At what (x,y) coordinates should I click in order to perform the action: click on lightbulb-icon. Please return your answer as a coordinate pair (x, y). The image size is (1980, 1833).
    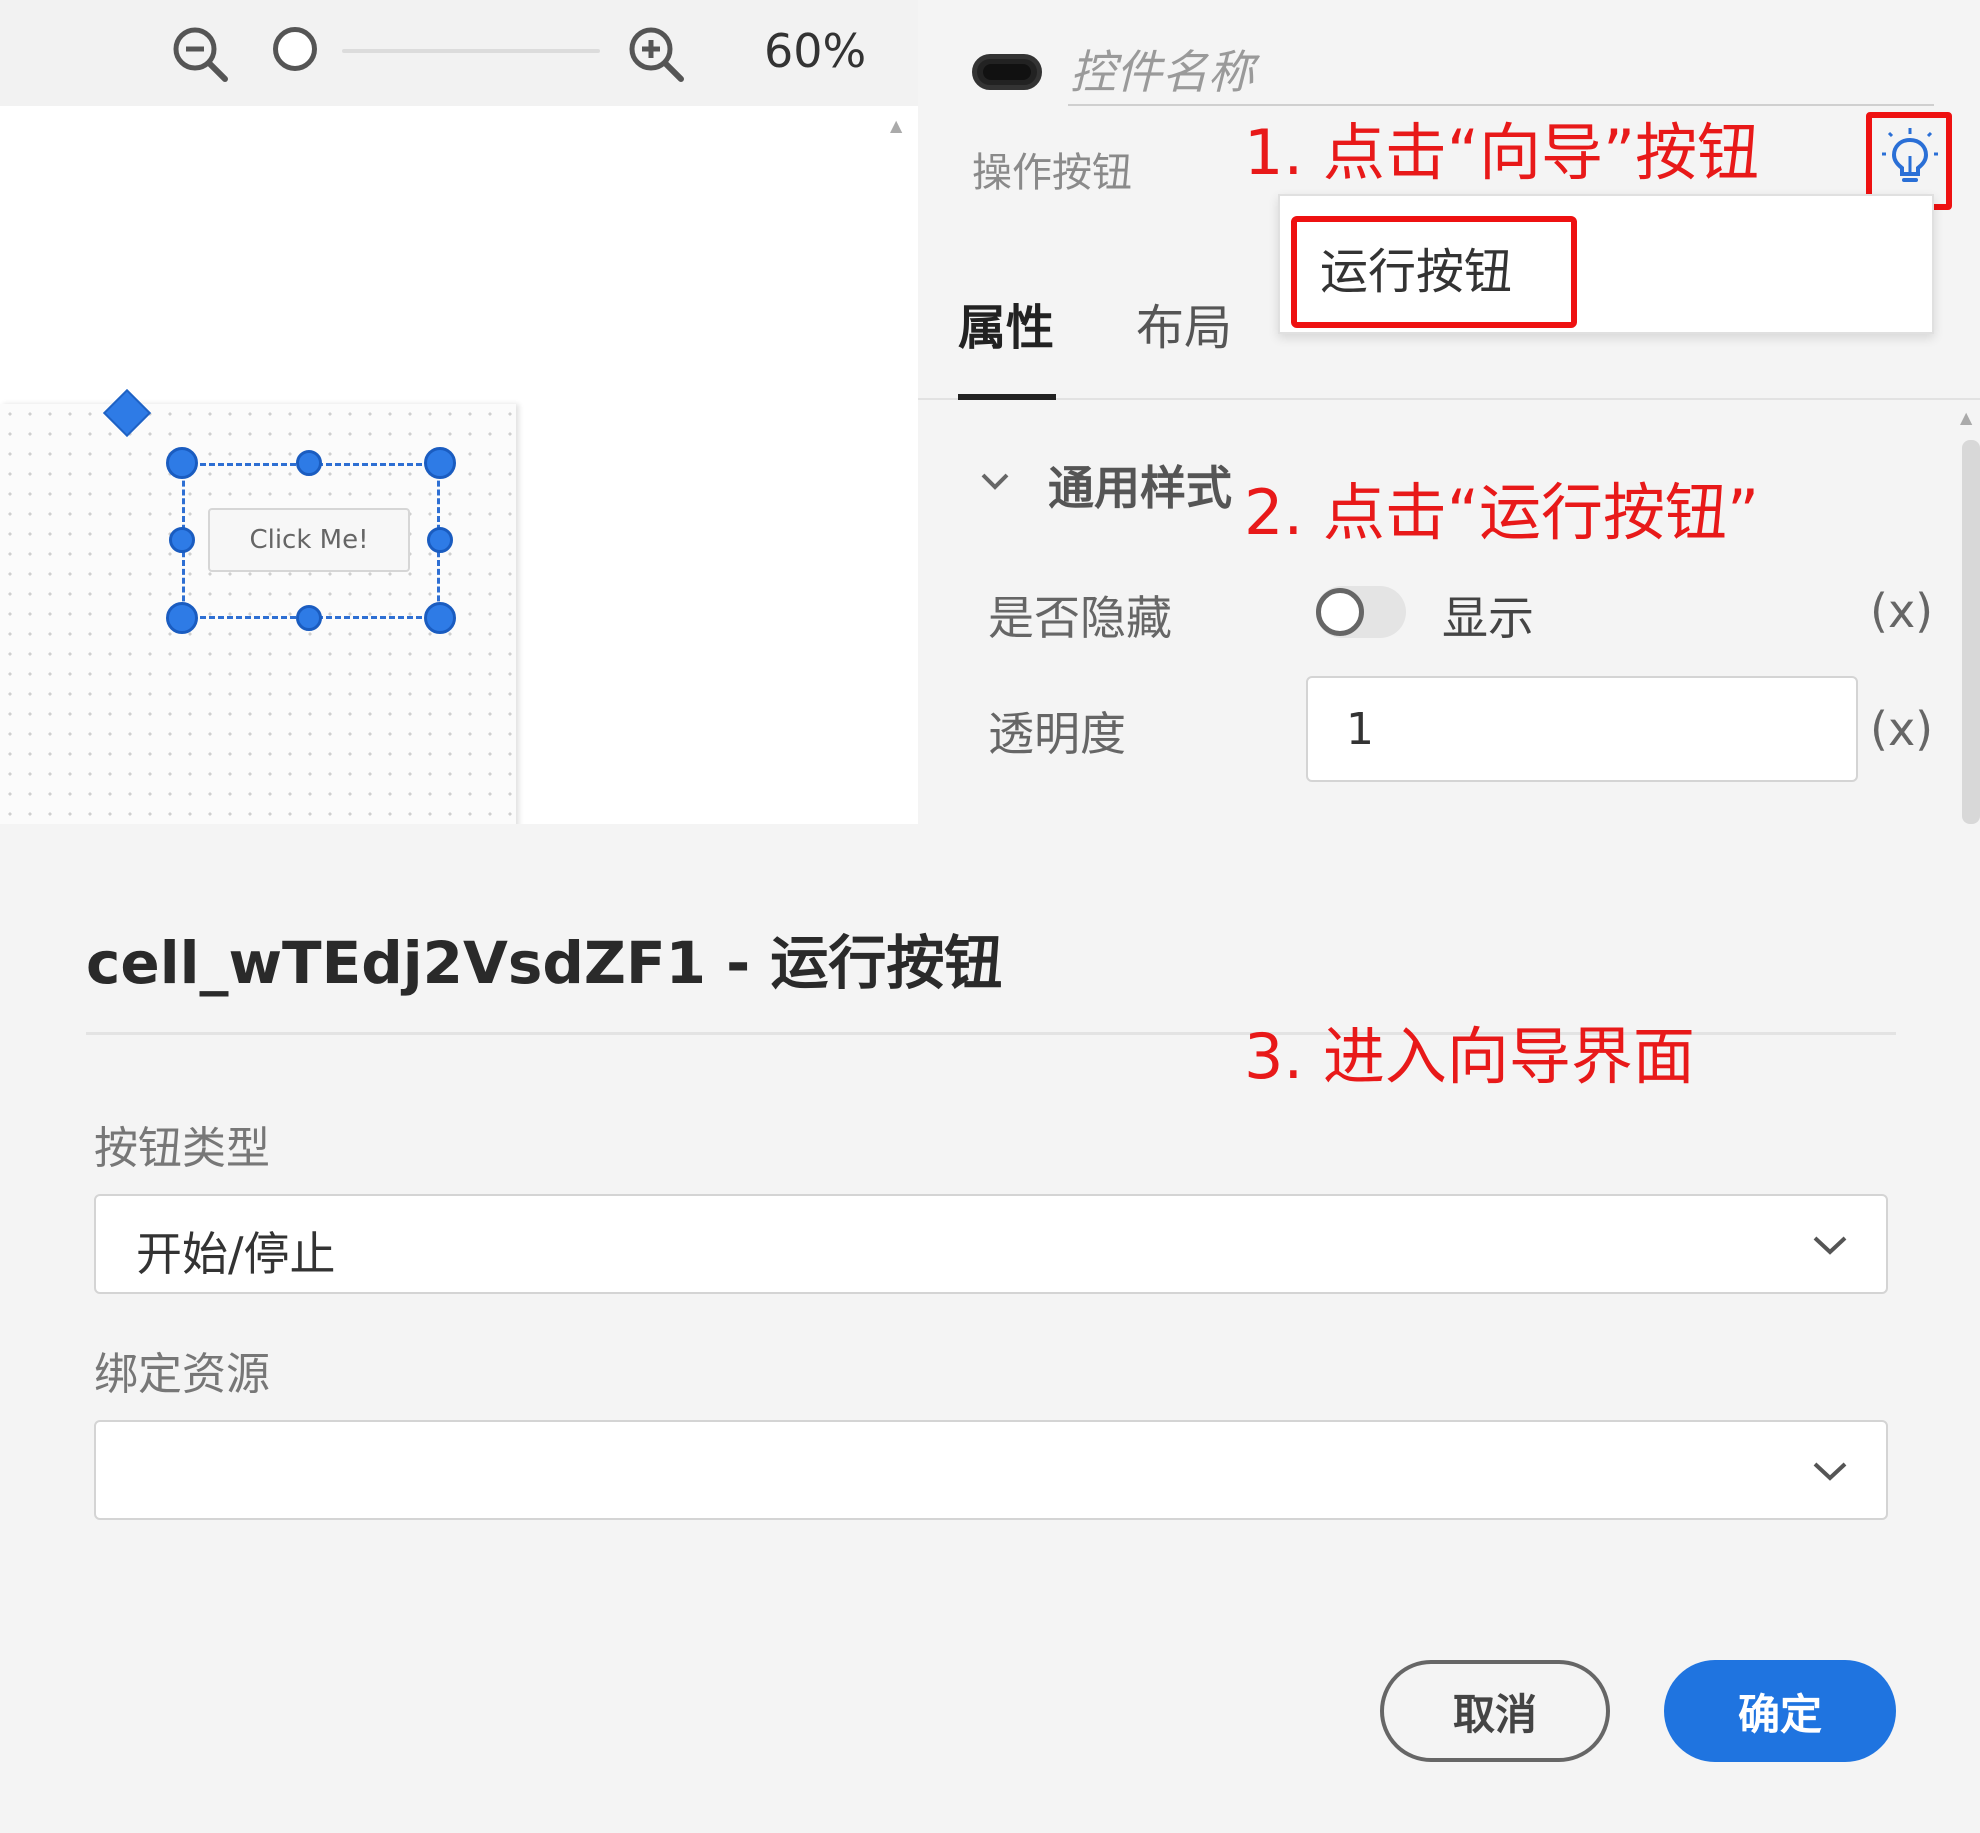
    Looking at the image, I should click on (1910, 159).